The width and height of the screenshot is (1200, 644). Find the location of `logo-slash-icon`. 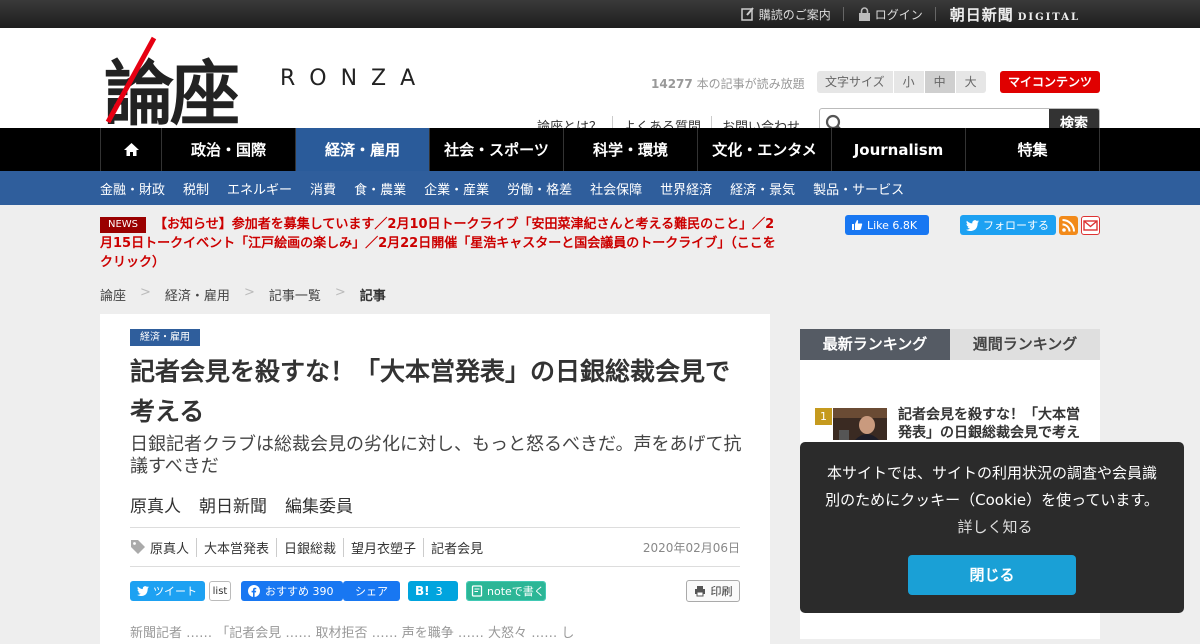

logo-slash-icon is located at coordinates (131, 80).